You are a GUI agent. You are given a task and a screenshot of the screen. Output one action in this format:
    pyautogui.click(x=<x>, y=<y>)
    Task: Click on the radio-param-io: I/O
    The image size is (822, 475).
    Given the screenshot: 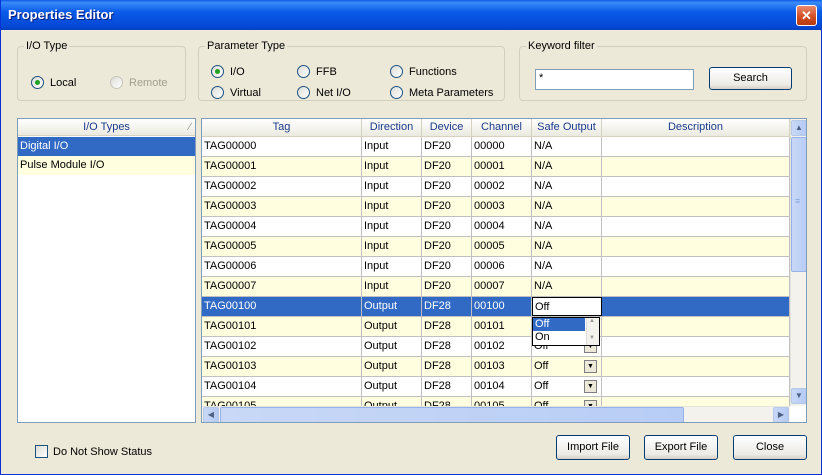 What is the action you would take?
    pyautogui.click(x=228, y=71)
    